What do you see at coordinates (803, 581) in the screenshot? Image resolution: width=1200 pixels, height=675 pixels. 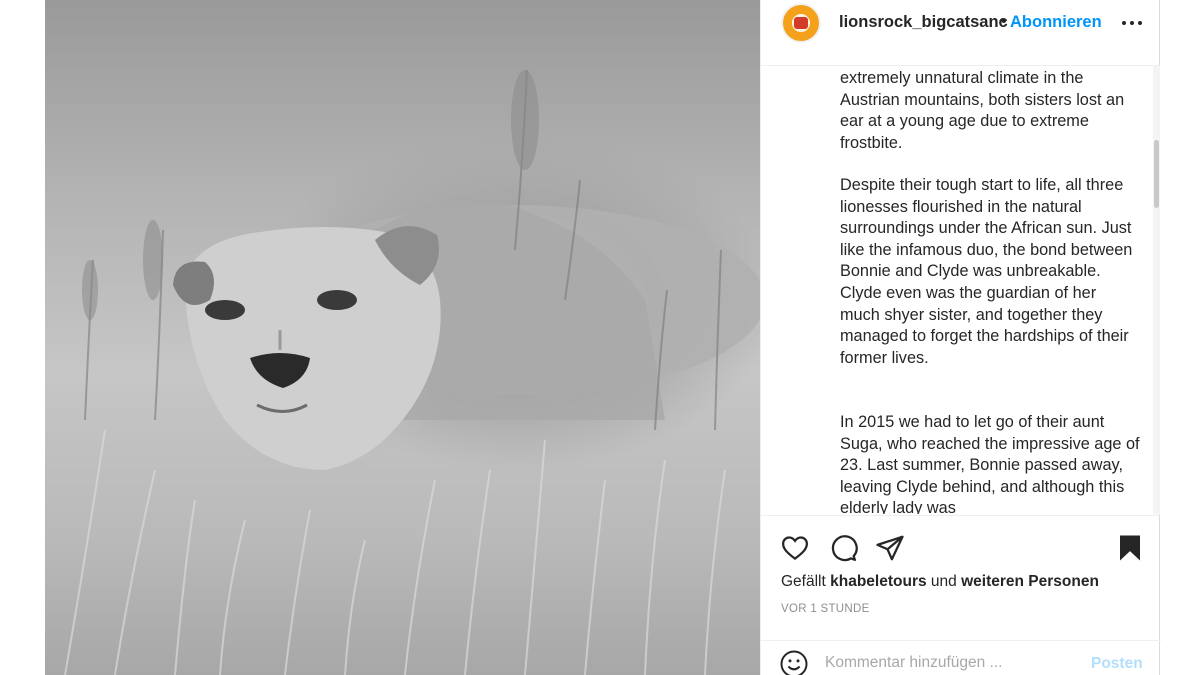 I see `likes-prefix: Gefällt` at bounding box center [803, 581].